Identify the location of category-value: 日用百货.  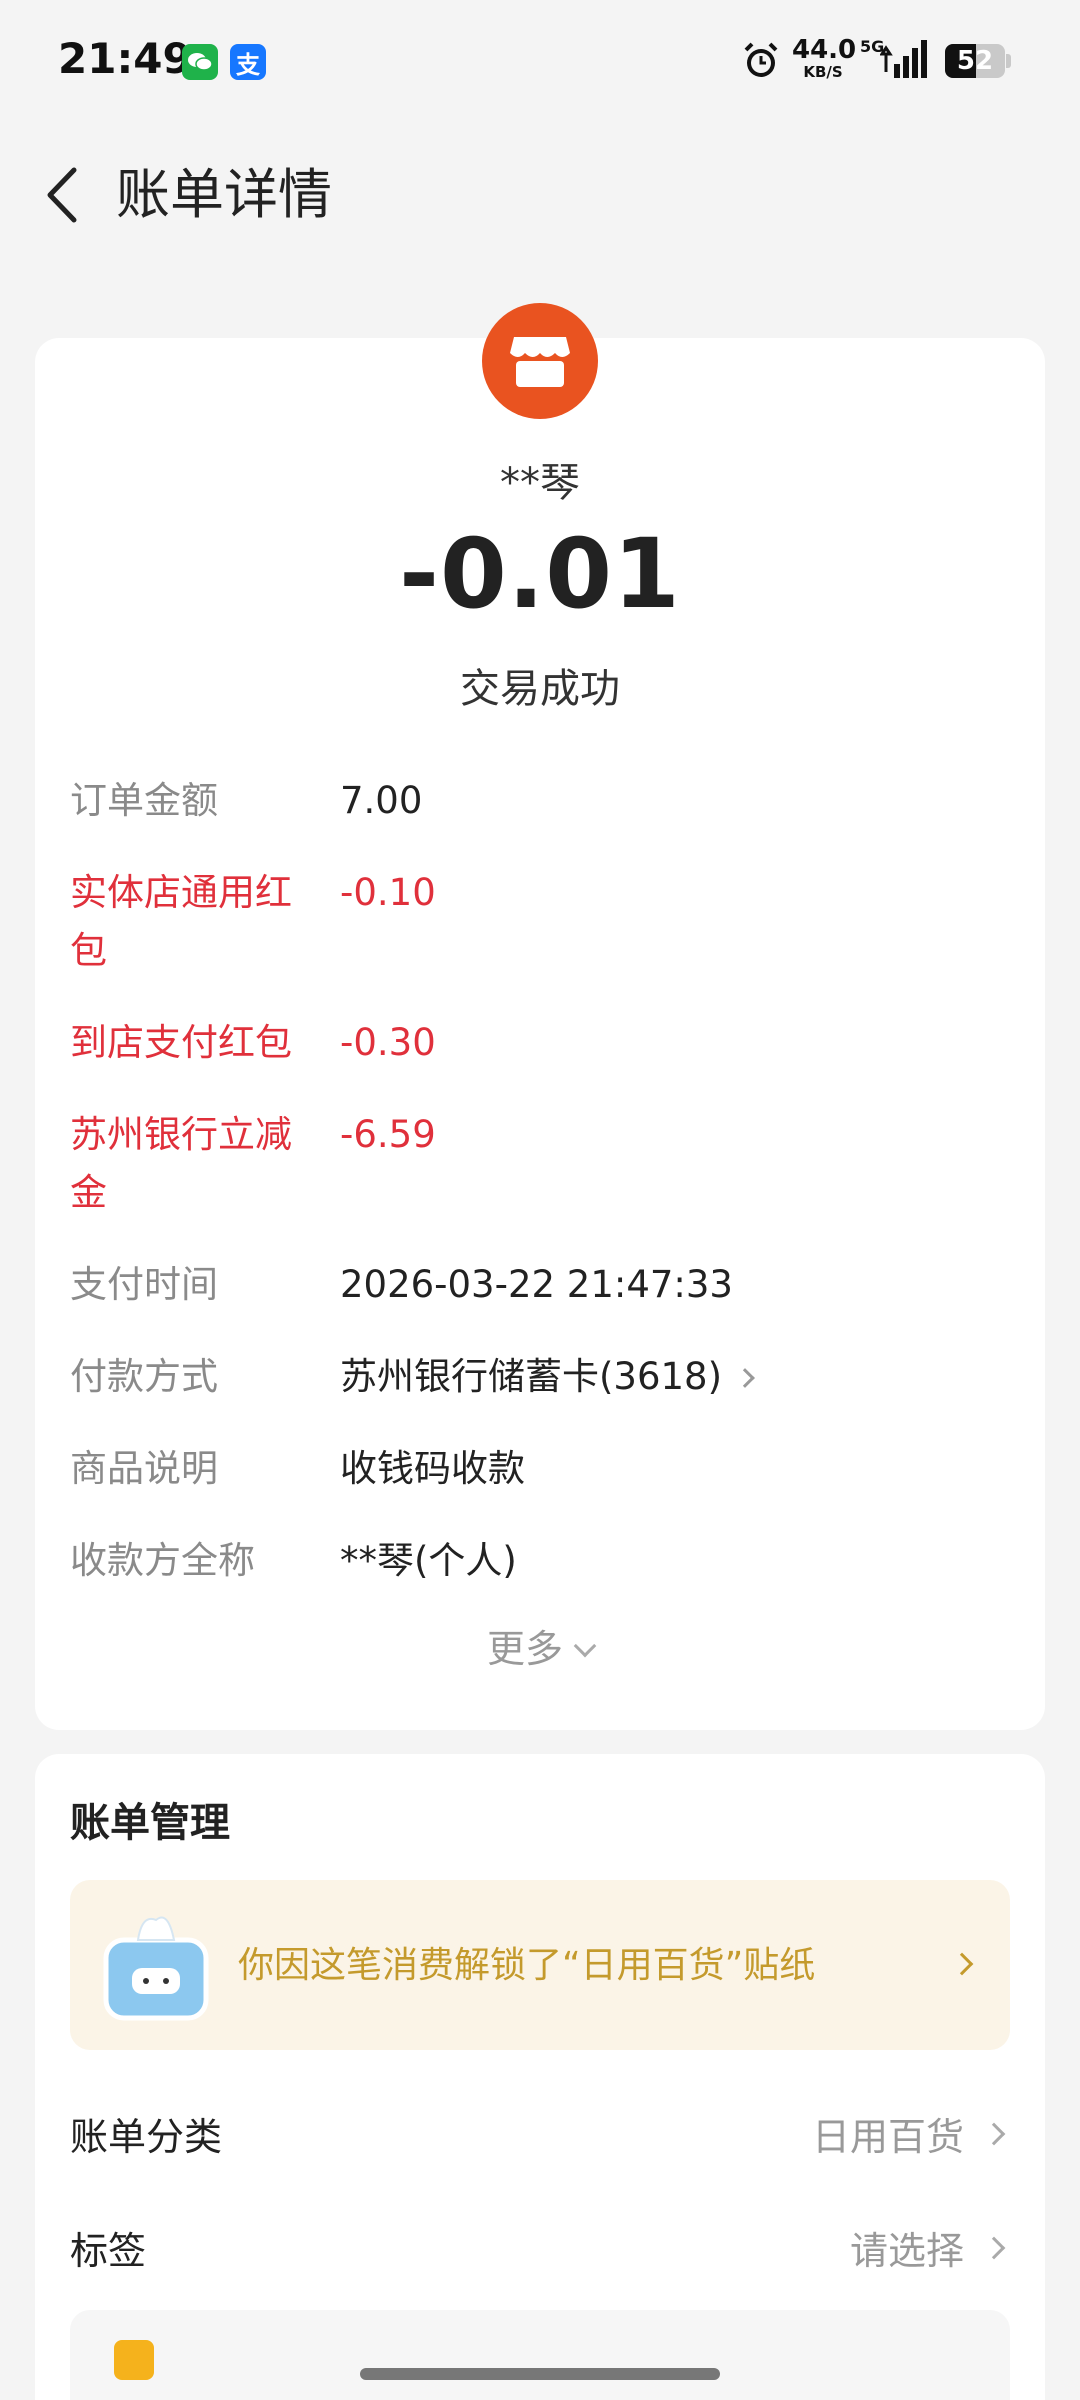
(887, 2137).